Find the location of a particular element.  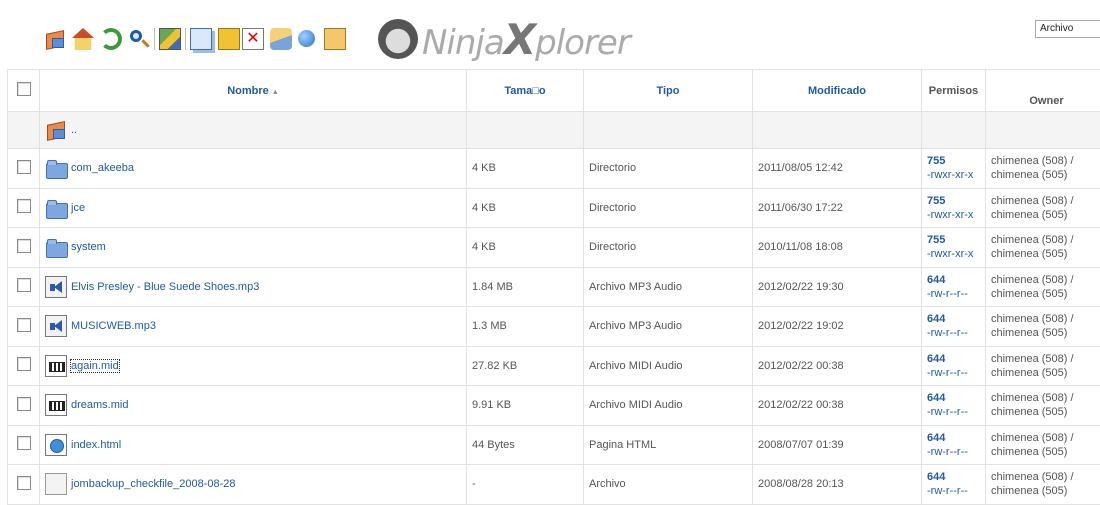

modified-cell: 2011/08/05 12:42 is located at coordinates (837, 169).